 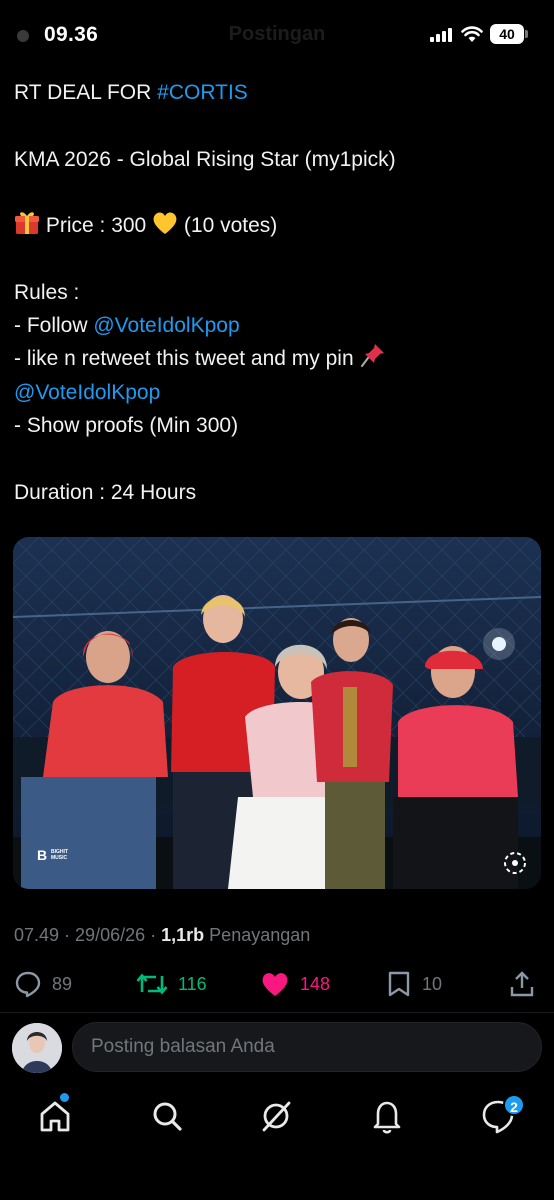 What do you see at coordinates (514, 1105) in the screenshot?
I see `messages-badge: 2` at bounding box center [514, 1105].